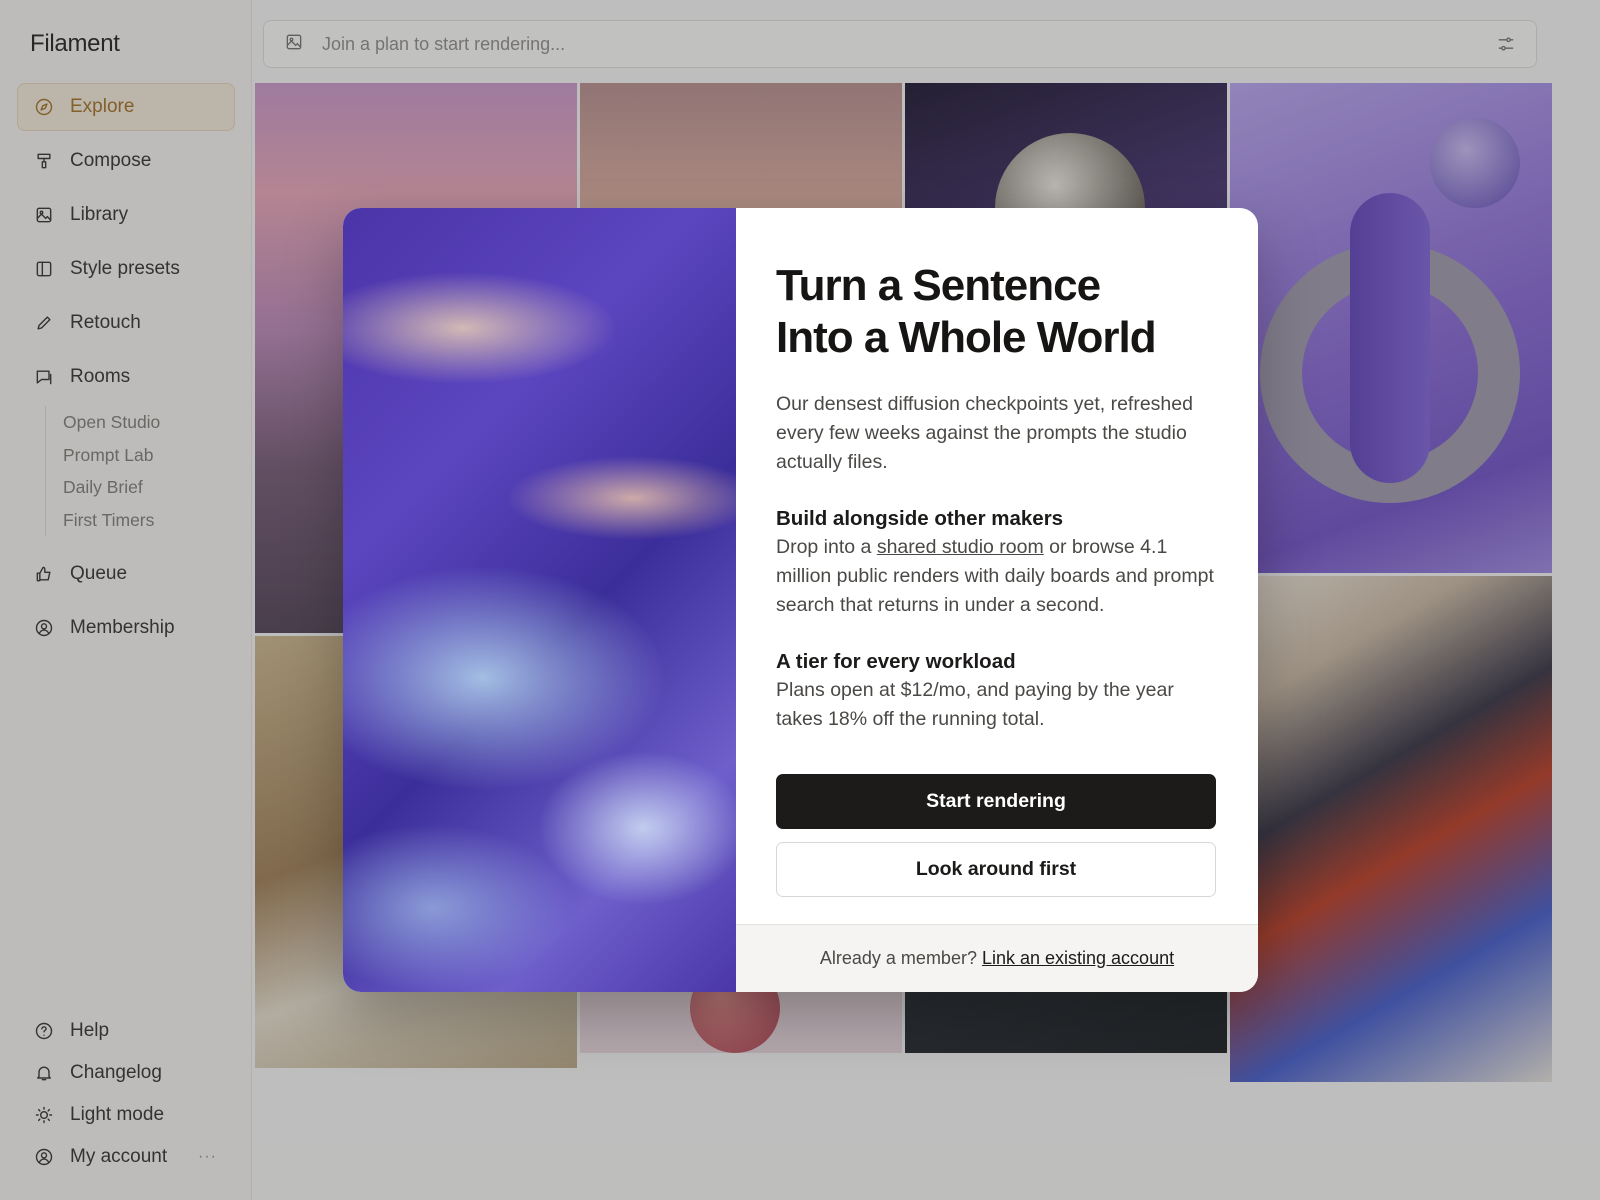  What do you see at coordinates (966, 337) in the screenshot?
I see `modal-title-line-2: Into a Whole World` at bounding box center [966, 337].